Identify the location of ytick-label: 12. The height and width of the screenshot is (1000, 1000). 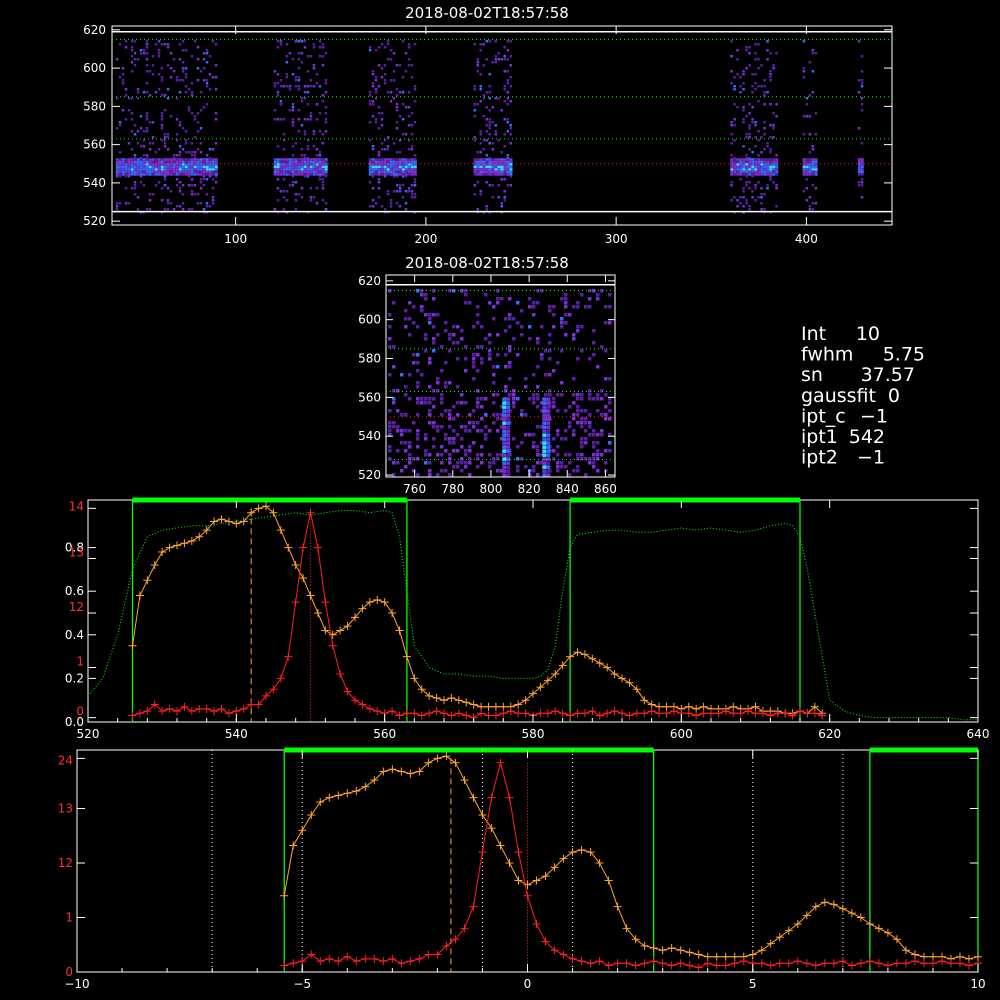
(76, 607).